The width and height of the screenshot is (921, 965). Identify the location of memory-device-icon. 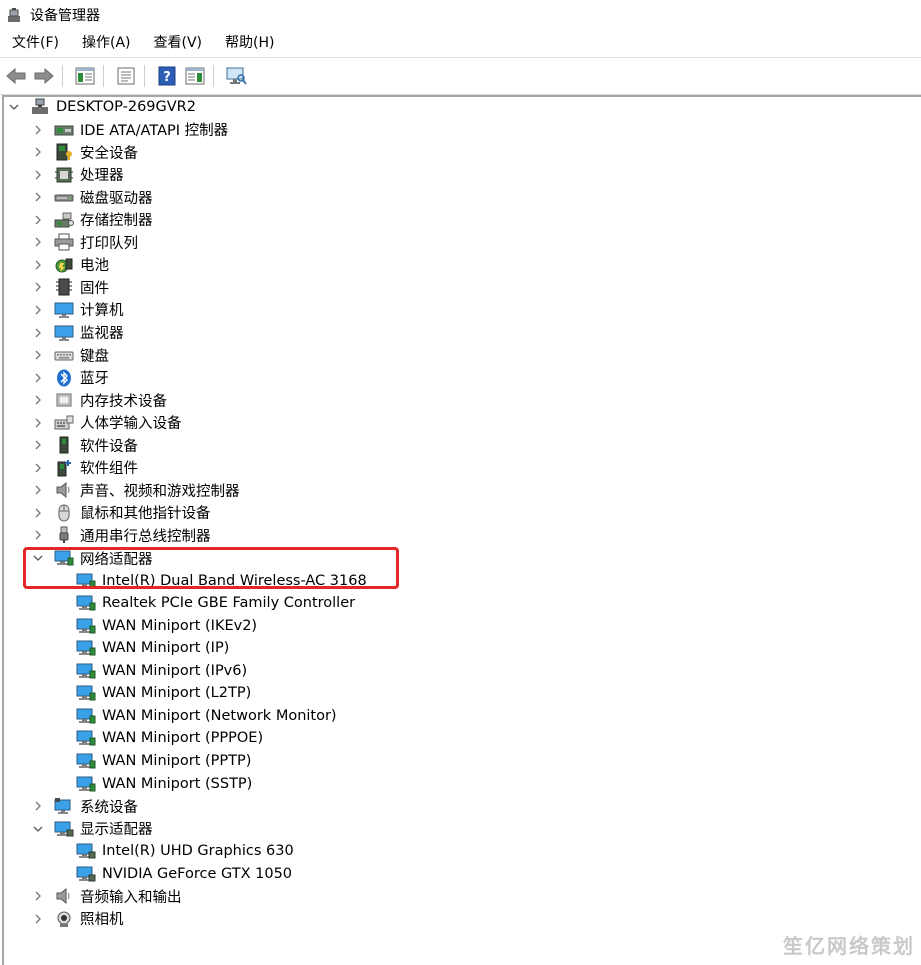
(64, 400).